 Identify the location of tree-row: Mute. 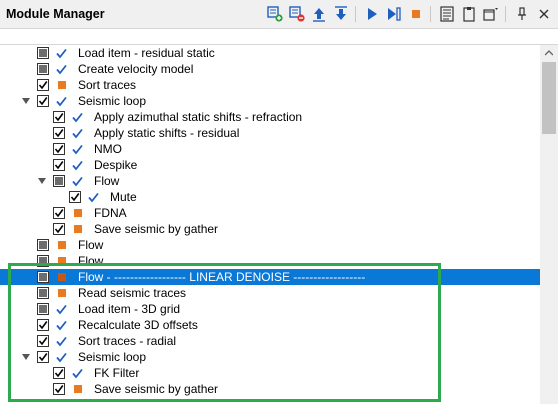
(270, 197).